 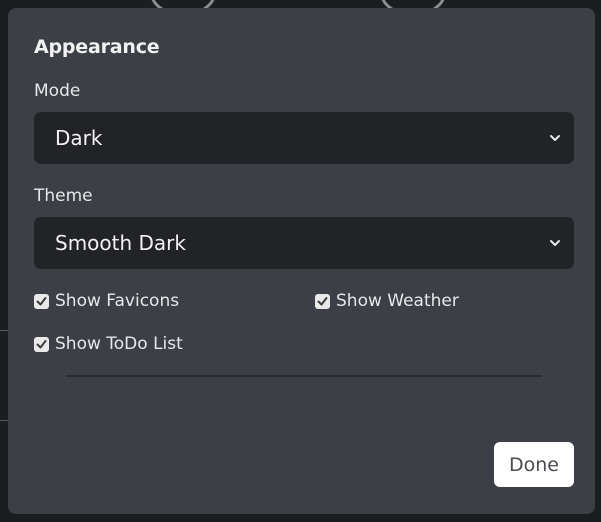 What do you see at coordinates (79, 138) in the screenshot?
I see `mode-select-value: Dark` at bounding box center [79, 138].